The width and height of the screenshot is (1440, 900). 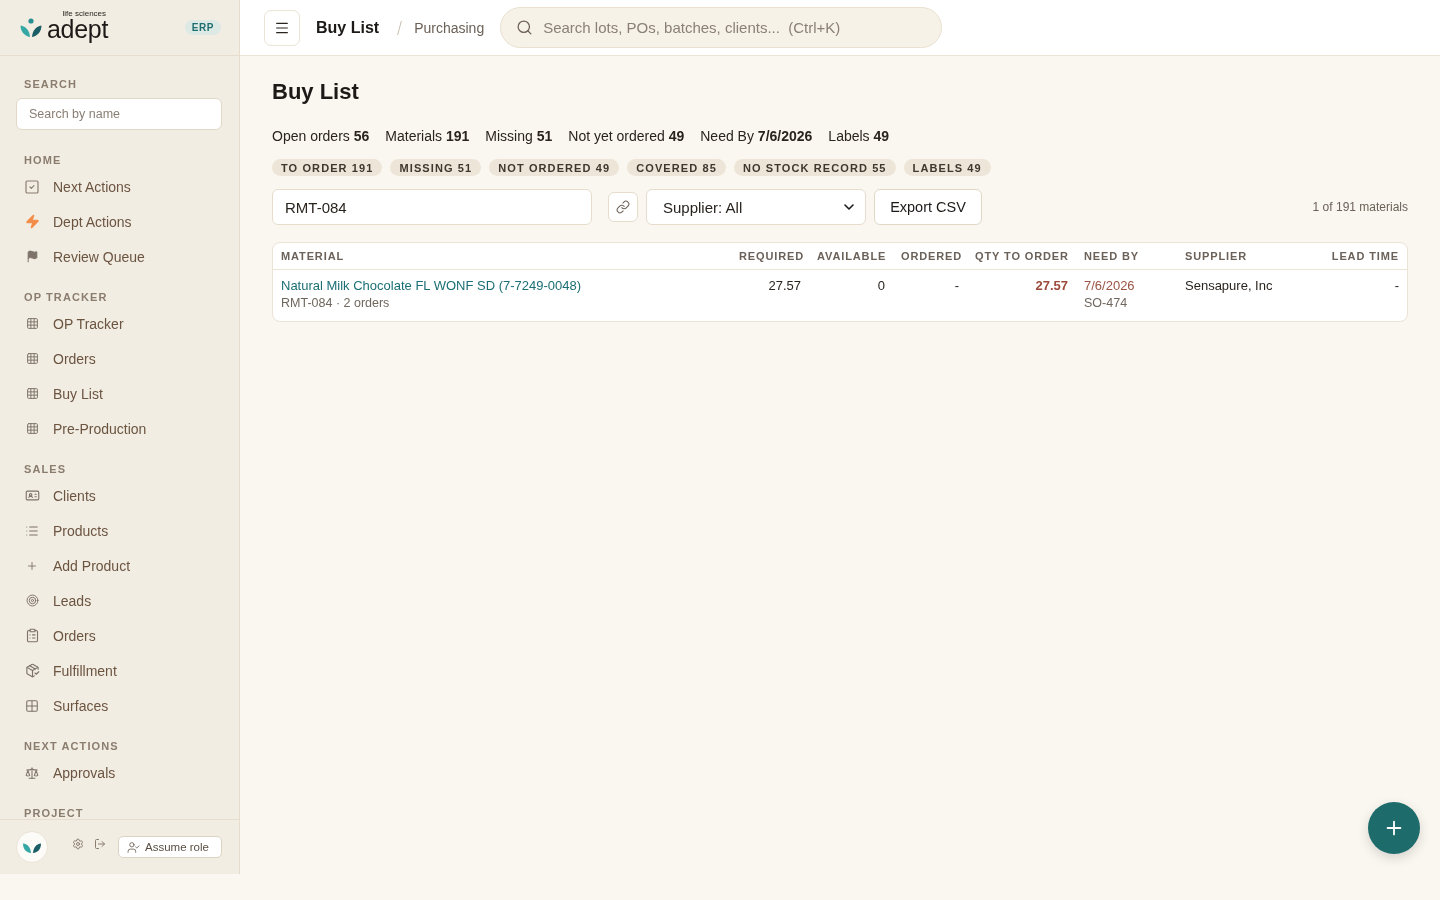 I want to click on logout-icon, so click(x=100, y=844).